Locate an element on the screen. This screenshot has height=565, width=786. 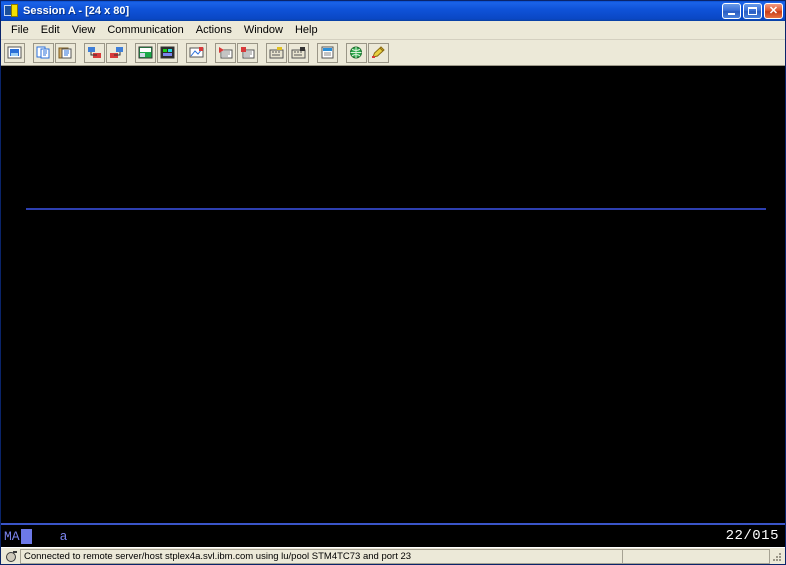
menu-communication: Communication is located at coordinates (145, 30).